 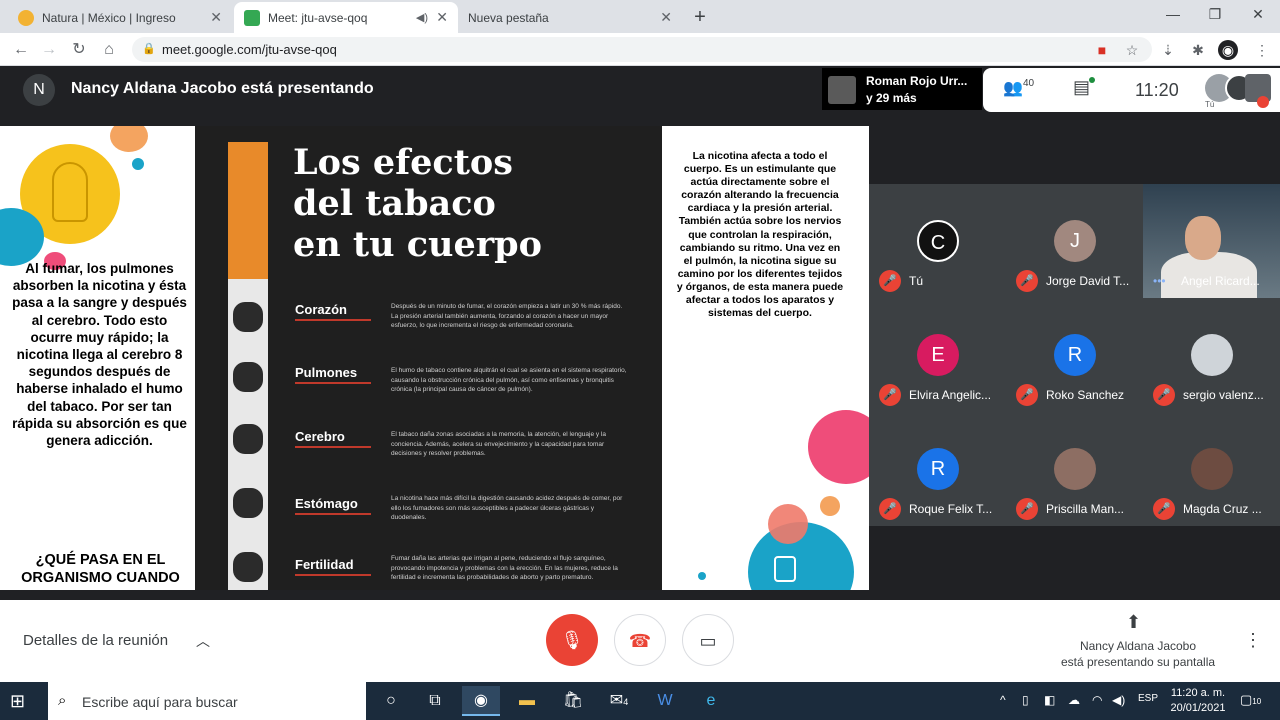 I want to click on edge-icon: e, so click(x=711, y=701).